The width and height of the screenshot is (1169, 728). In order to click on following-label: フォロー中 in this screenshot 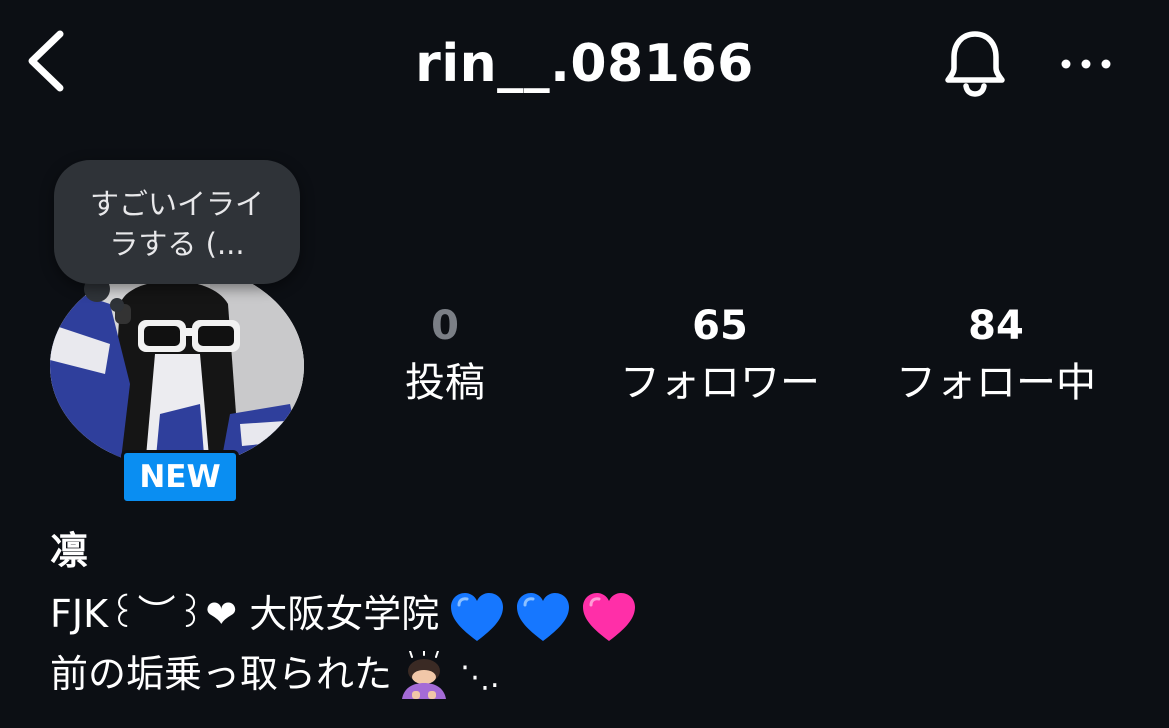, I will do `click(996, 383)`.